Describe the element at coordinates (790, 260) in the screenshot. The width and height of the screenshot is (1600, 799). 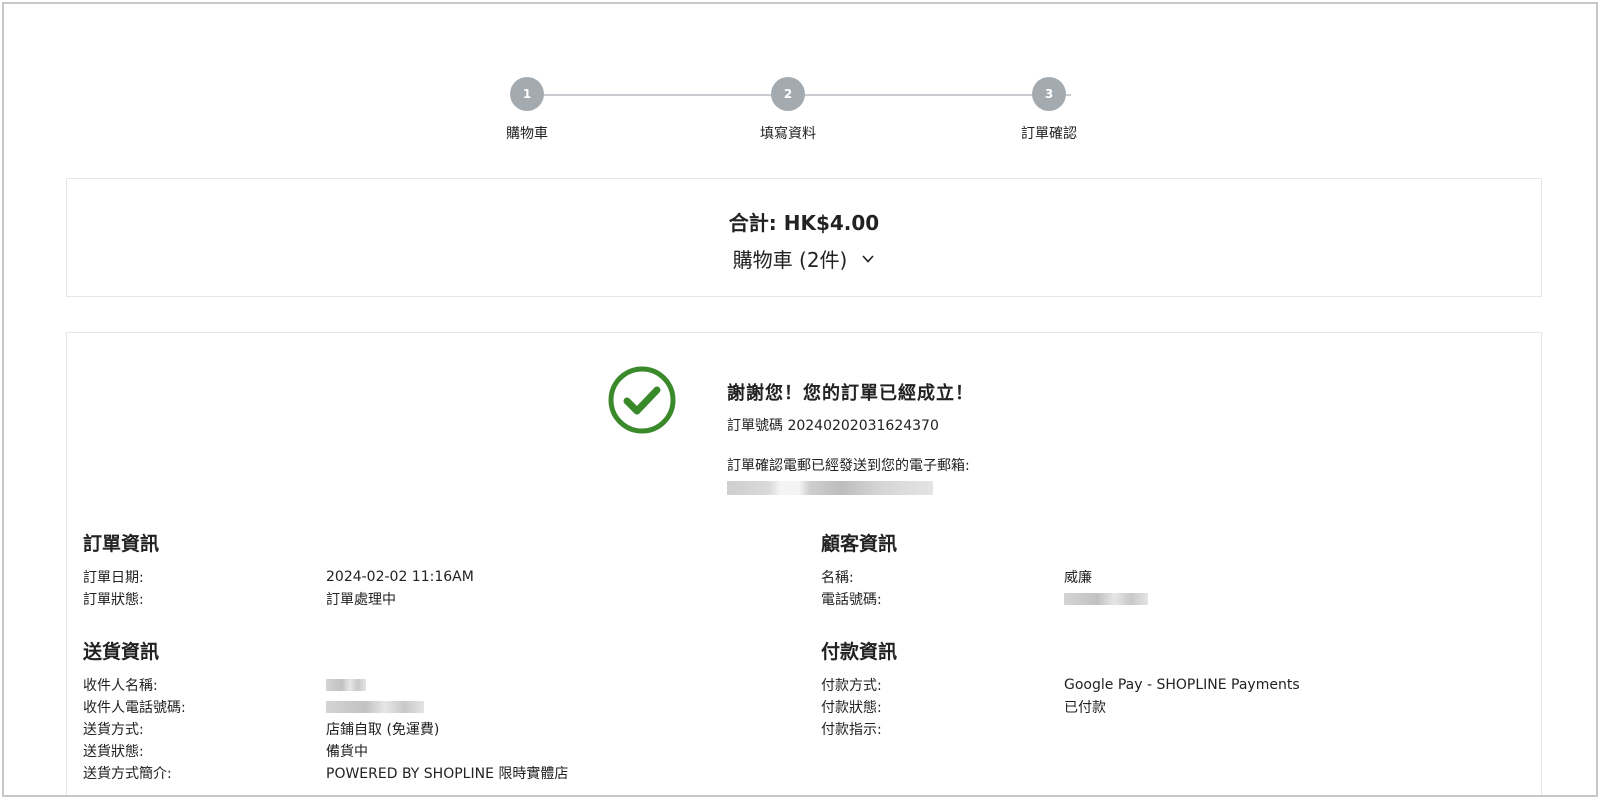
I see `cart-toggle-label: 購物車 (2件)` at that location.